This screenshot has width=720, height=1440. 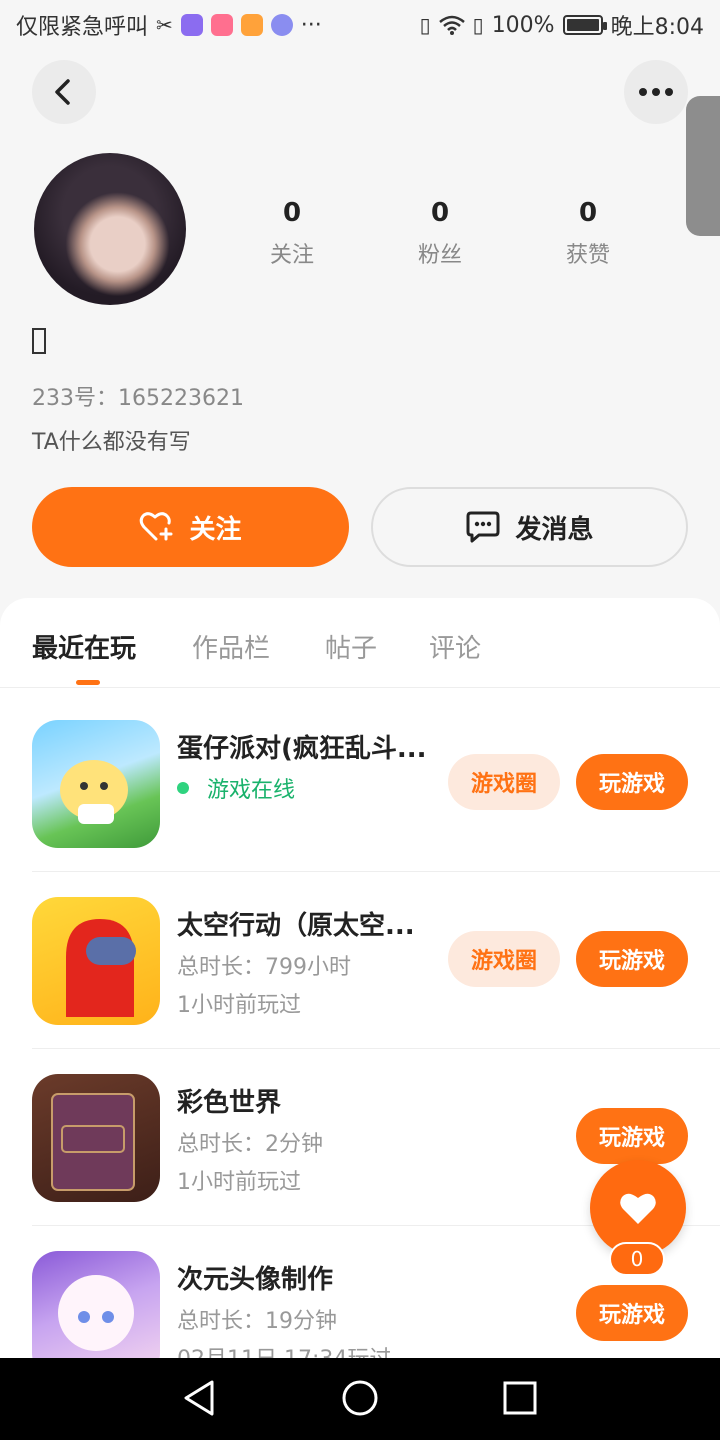 I want to click on battery-icon, so click(x=584, y=25).